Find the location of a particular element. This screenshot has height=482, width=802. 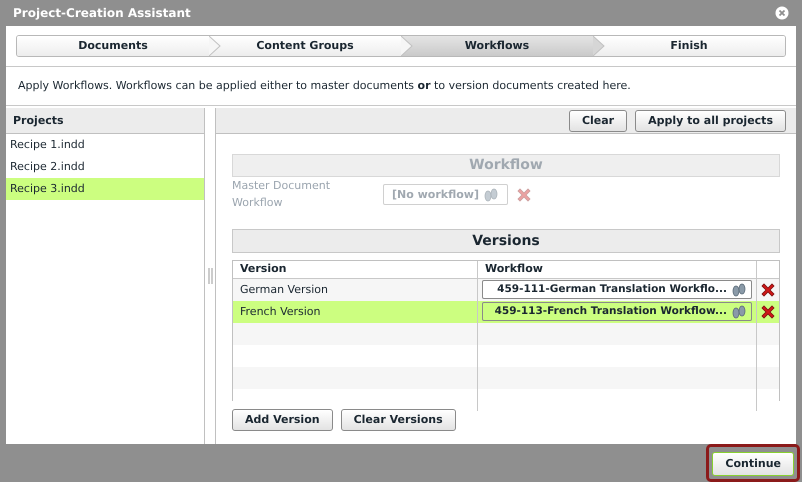

wizard-step: Workflows is located at coordinates (497, 46).